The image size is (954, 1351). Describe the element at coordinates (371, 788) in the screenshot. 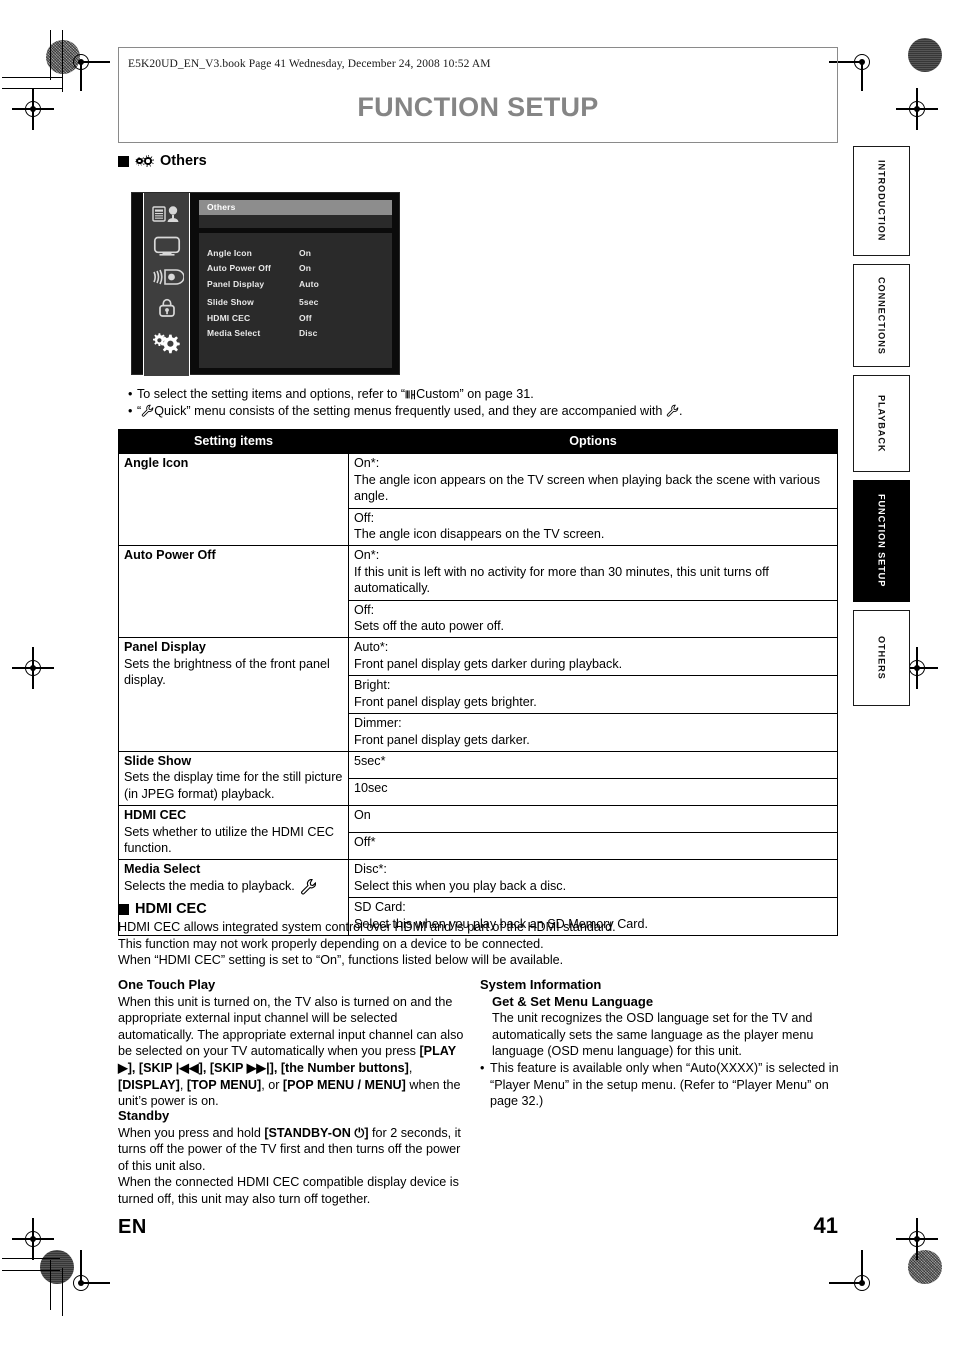

I see `option-name: 10sec` at that location.